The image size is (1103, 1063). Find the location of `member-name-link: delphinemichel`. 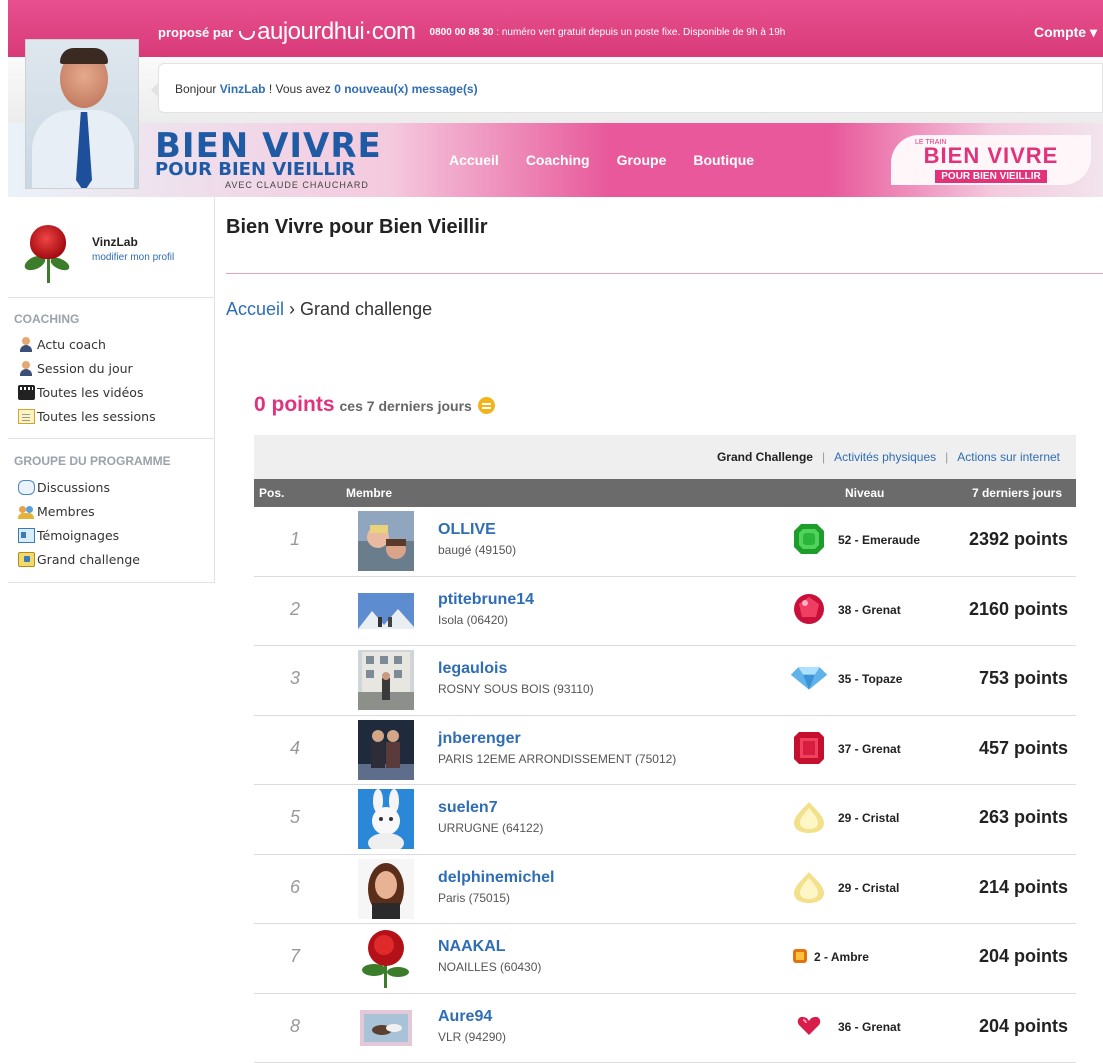

member-name-link: delphinemichel is located at coordinates (496, 878).